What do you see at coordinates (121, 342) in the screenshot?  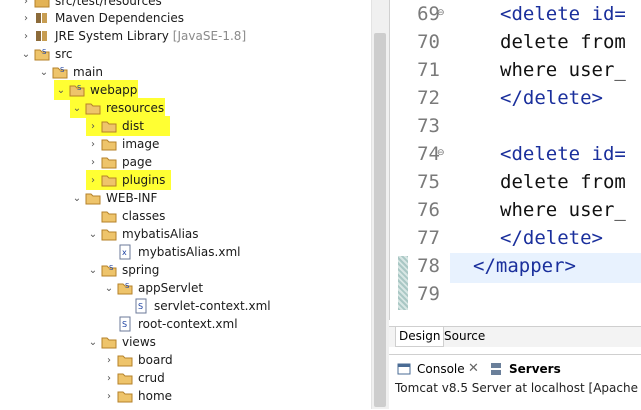 I see `tree-item-views: ⌄ views` at bounding box center [121, 342].